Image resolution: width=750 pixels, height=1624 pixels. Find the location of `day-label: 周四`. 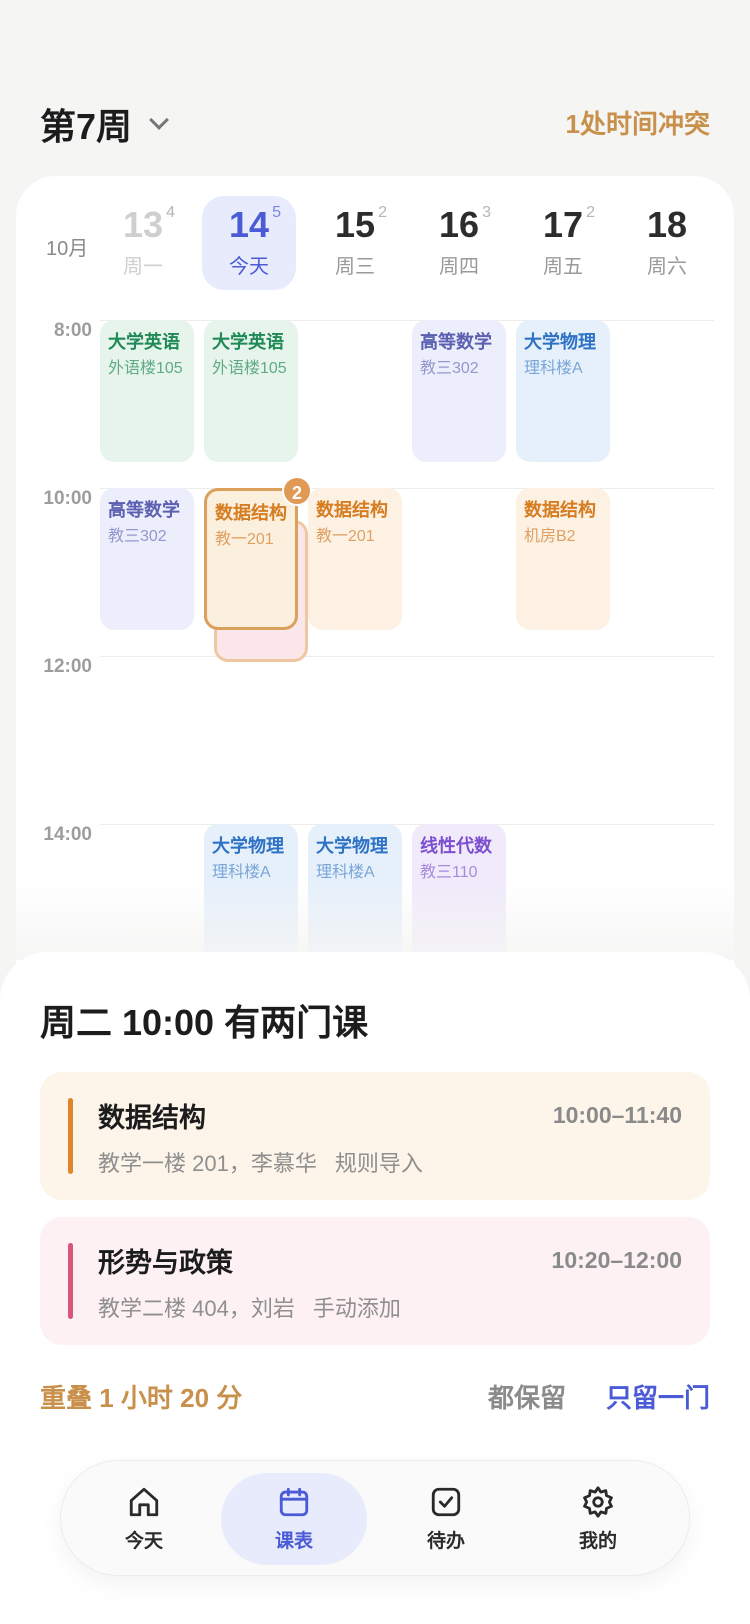

day-label: 周四 is located at coordinates (459, 267).